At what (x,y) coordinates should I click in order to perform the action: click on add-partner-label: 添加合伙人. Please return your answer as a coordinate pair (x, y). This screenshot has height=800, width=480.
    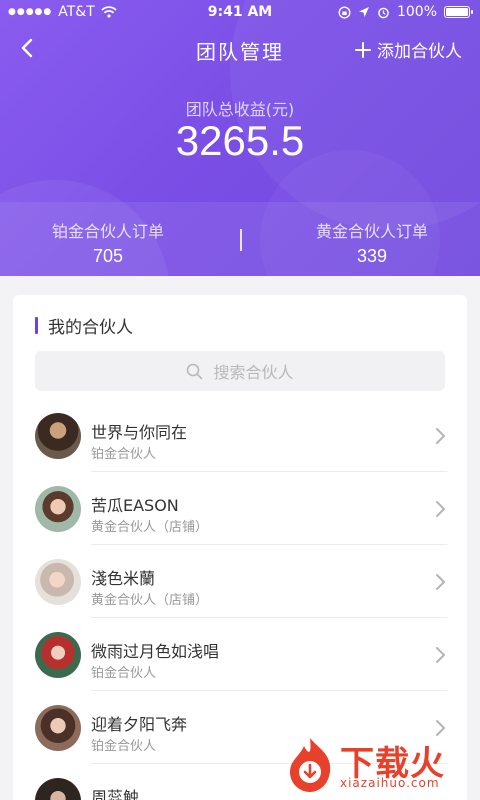
    Looking at the image, I should click on (419, 52).